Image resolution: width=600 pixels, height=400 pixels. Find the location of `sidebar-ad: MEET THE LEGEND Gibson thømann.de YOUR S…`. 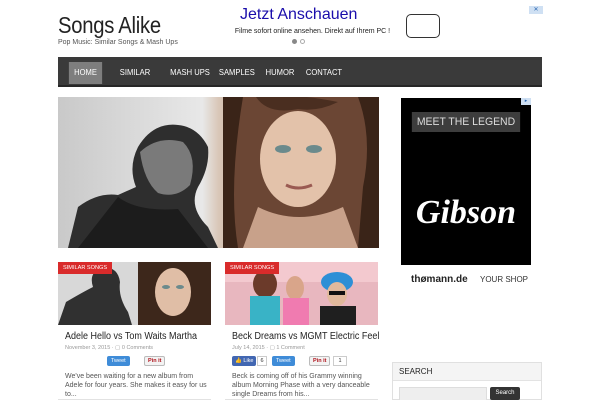

sidebar-ad: MEET THE LEGEND Gibson thømann.de YOUR S… is located at coordinates (466, 195).